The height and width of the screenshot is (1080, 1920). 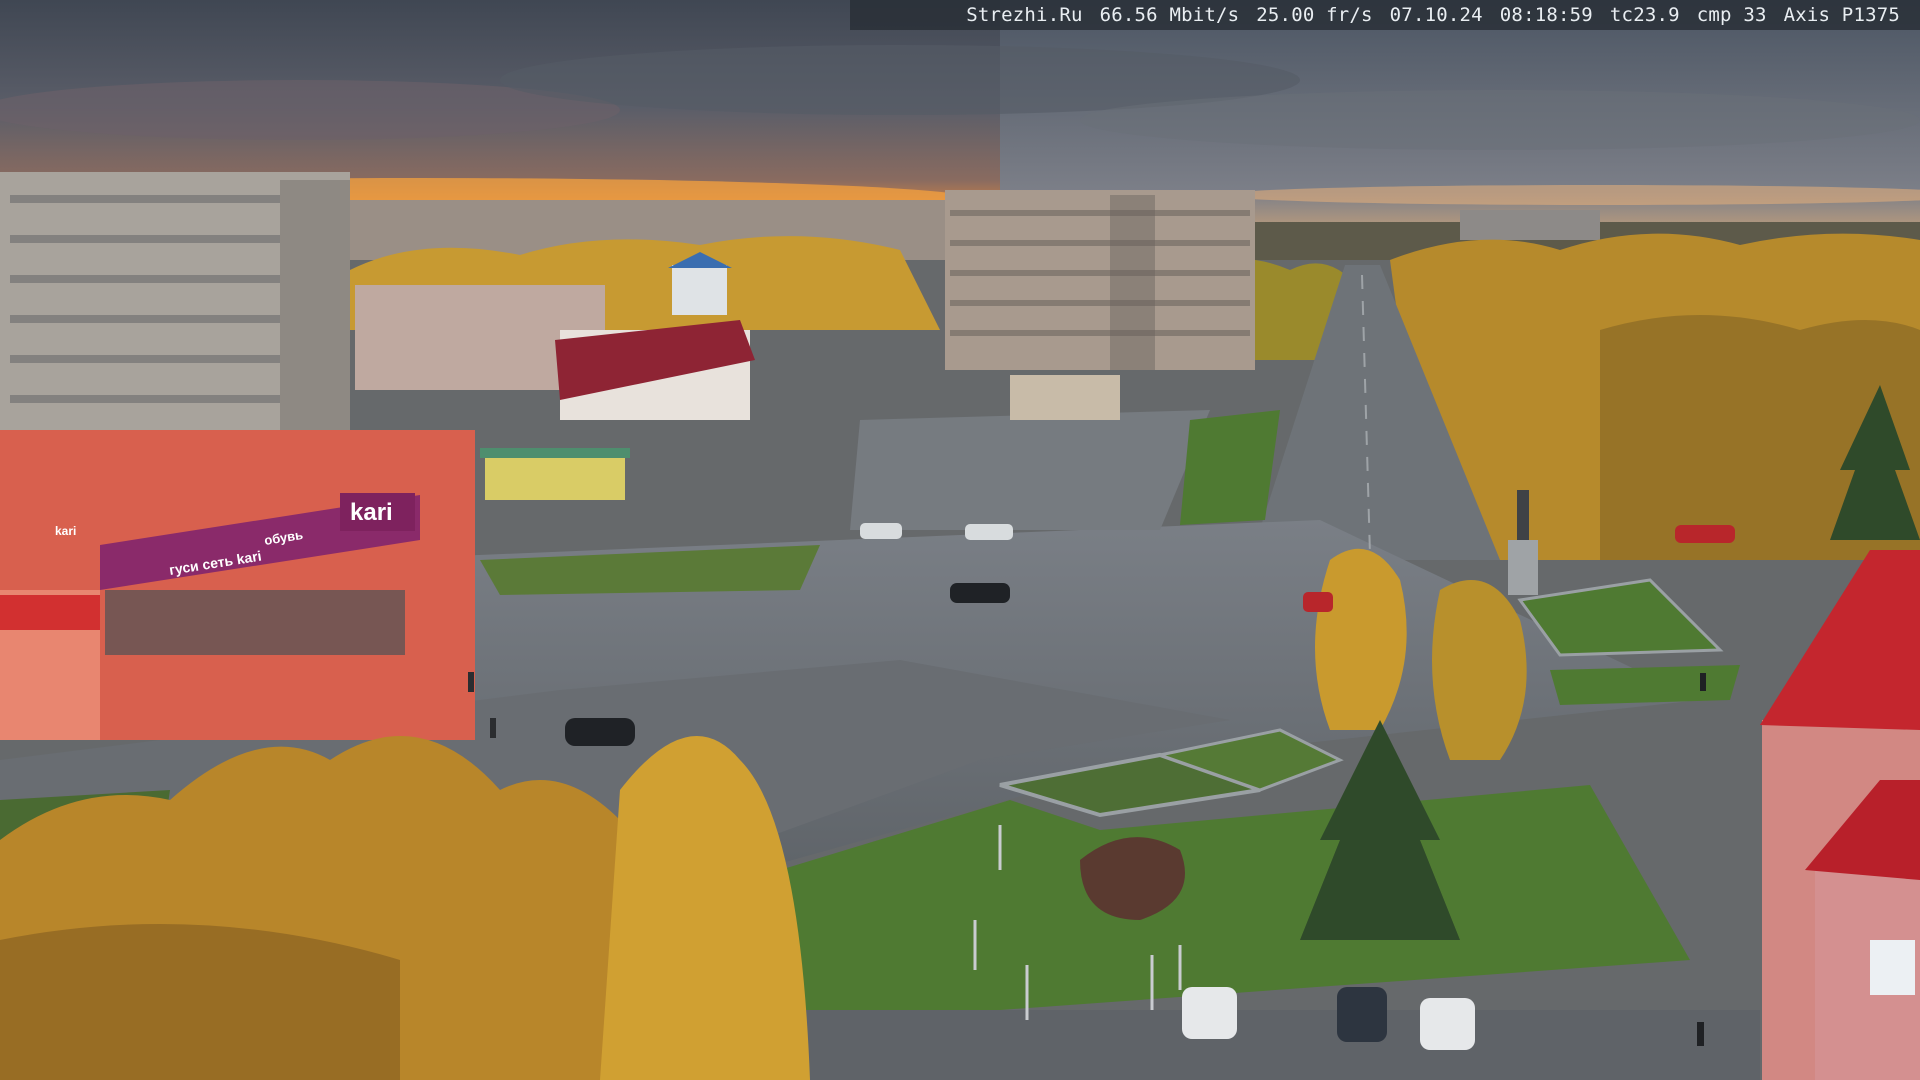 What do you see at coordinates (1500, 120) in the screenshot?
I see `cloud` at bounding box center [1500, 120].